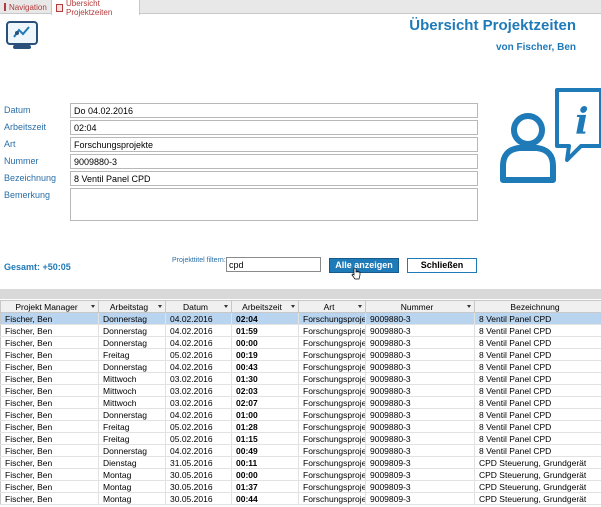 Image resolution: width=601 pixels, height=507 pixels. Describe the element at coordinates (364, 265) in the screenshot. I see `alle-anzeigen-button: Alle anzeigen` at that location.